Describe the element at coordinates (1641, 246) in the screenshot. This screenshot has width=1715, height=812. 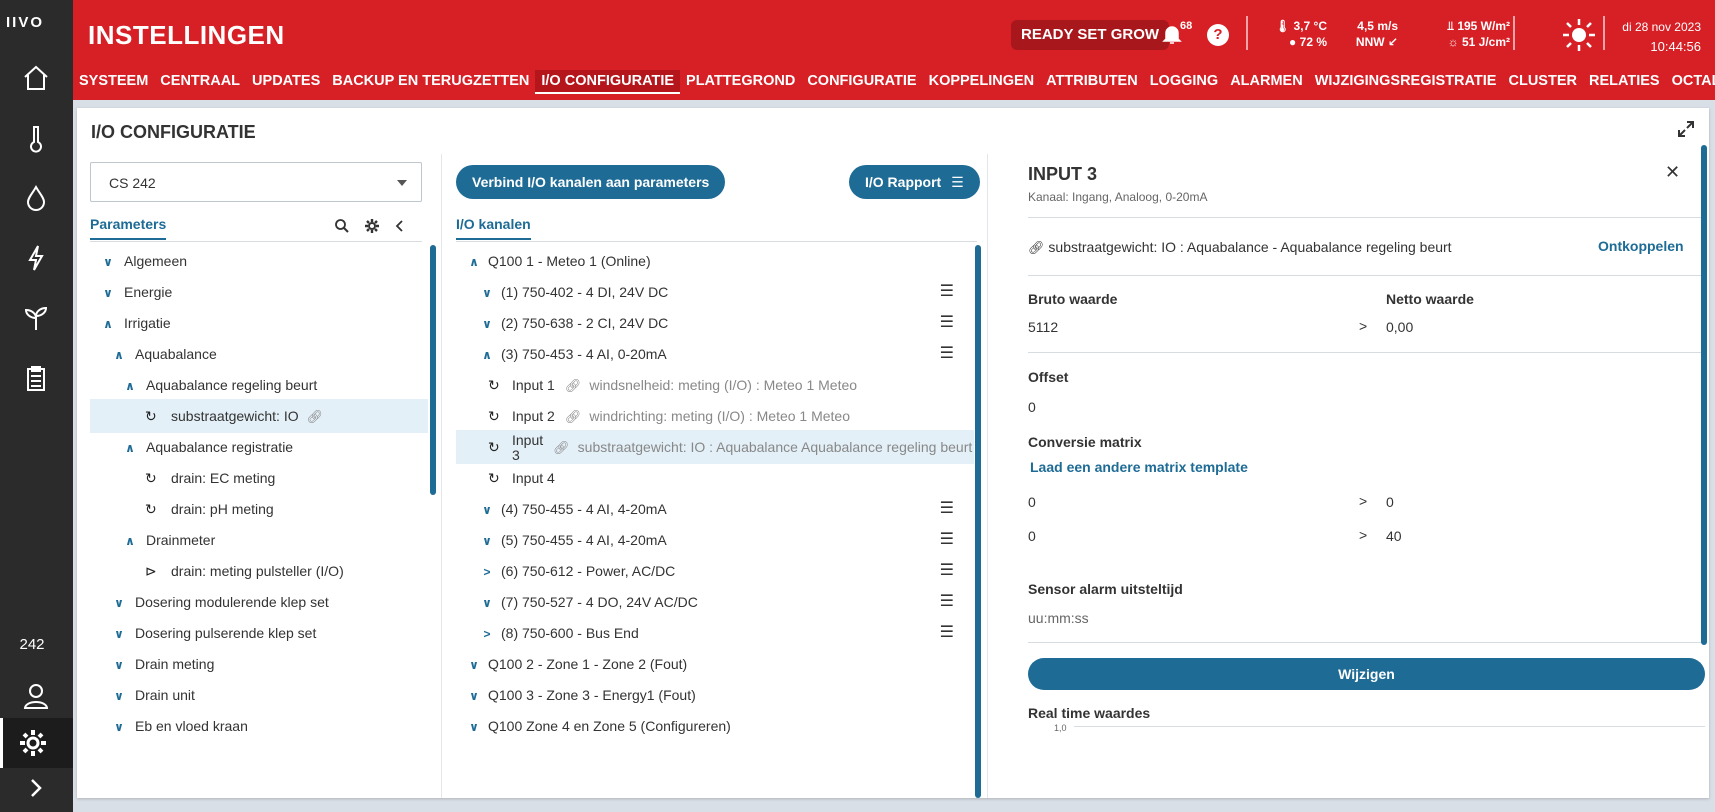
I see `unlink-button: Ontkoppelen` at that location.